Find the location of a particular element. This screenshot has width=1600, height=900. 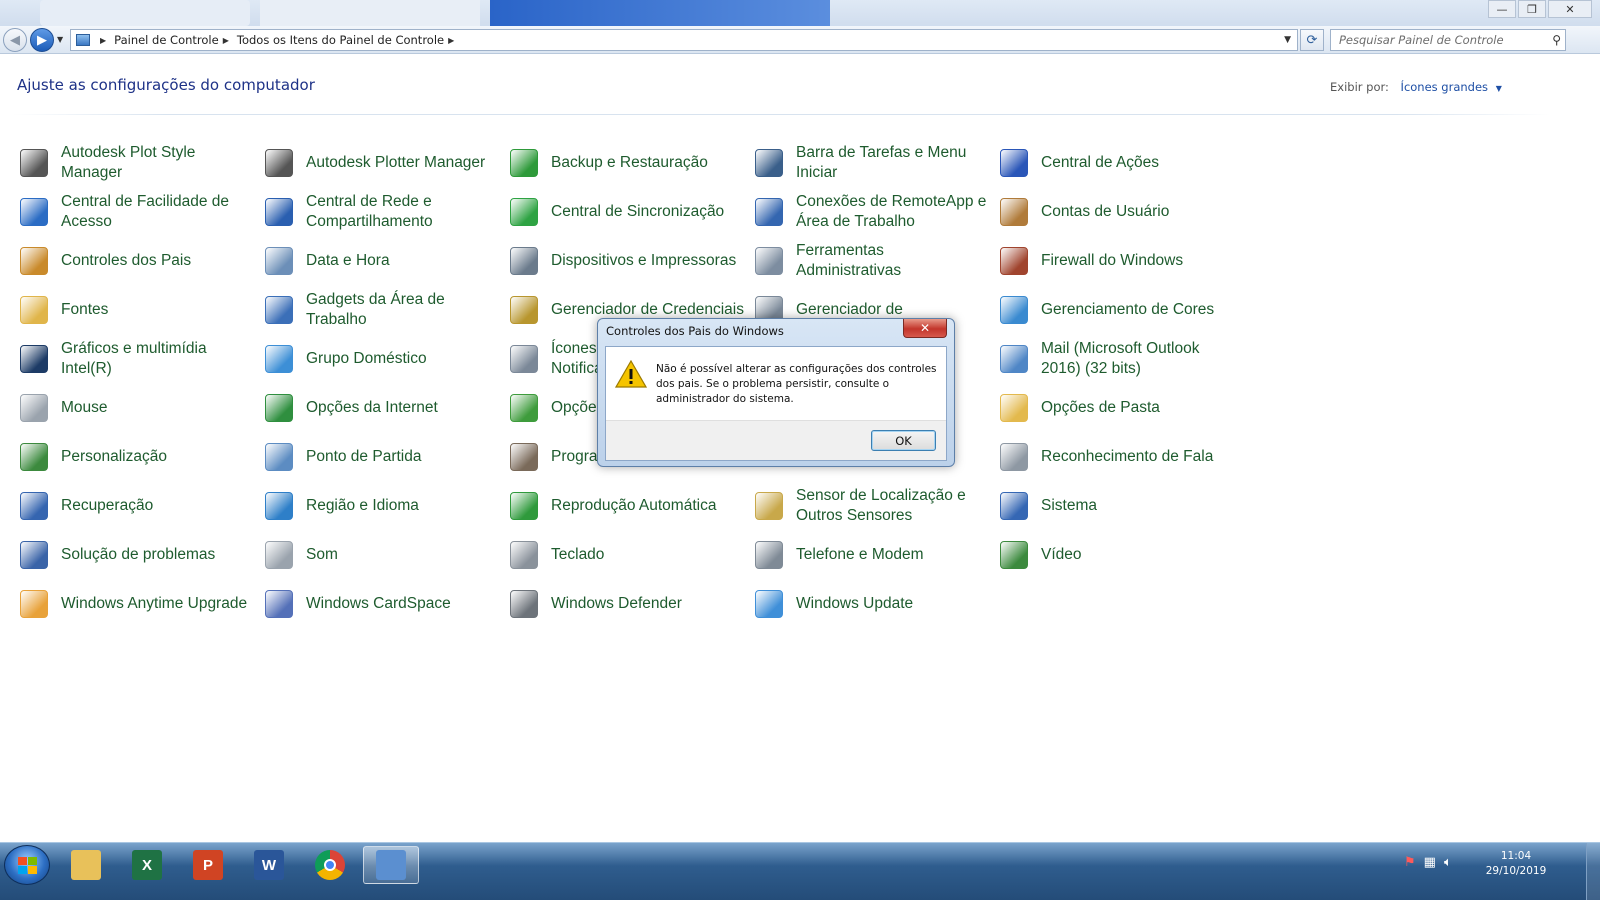

cp-item-label: Opções da Internet is located at coordinates (372, 408).